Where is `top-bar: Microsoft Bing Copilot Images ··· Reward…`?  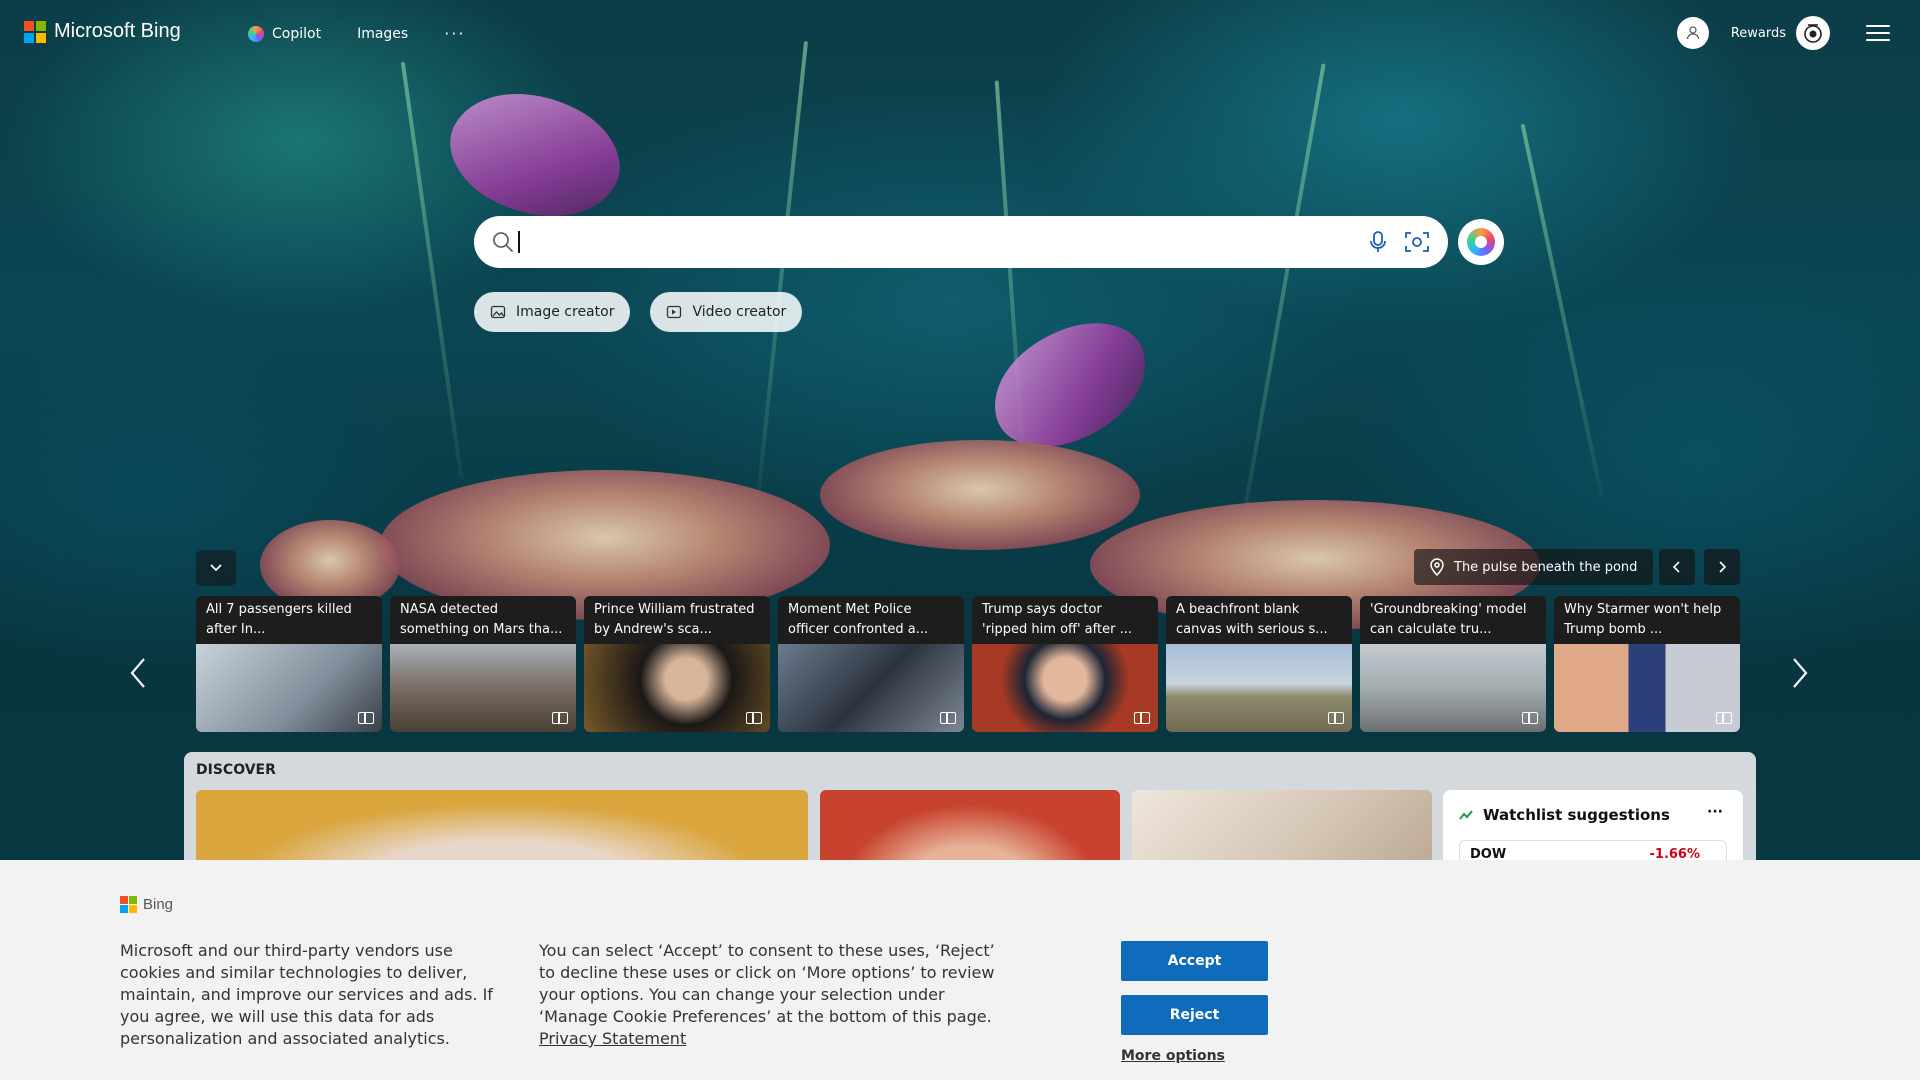 top-bar: Microsoft Bing Copilot Images ··· Reward… is located at coordinates (960, 34).